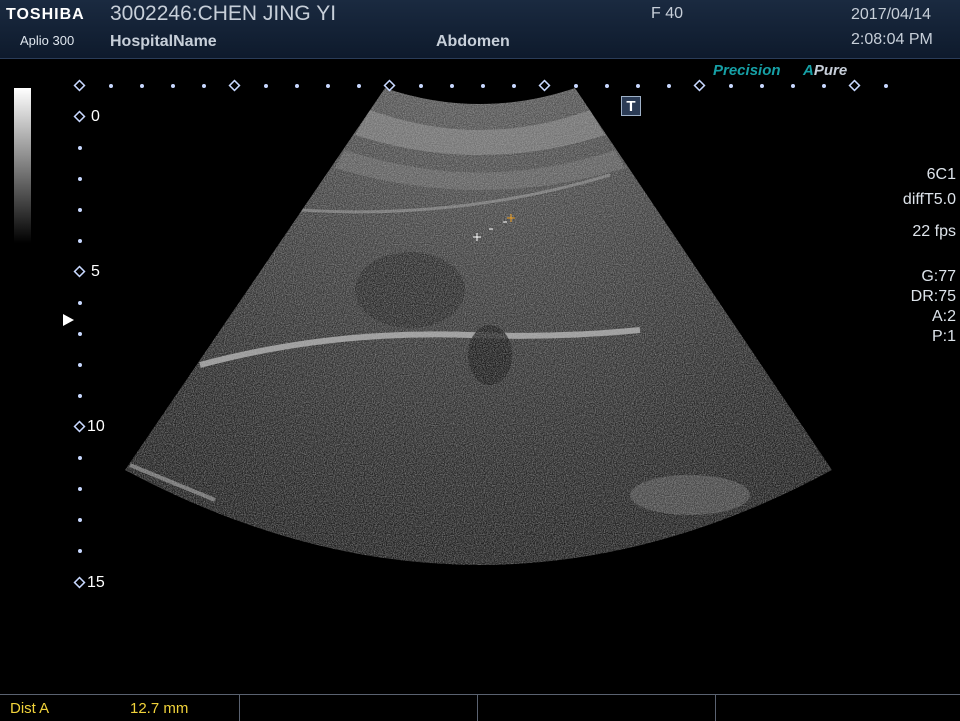 The width and height of the screenshot is (960, 721). What do you see at coordinates (938, 276) in the screenshot?
I see `param-gain: G:77` at bounding box center [938, 276].